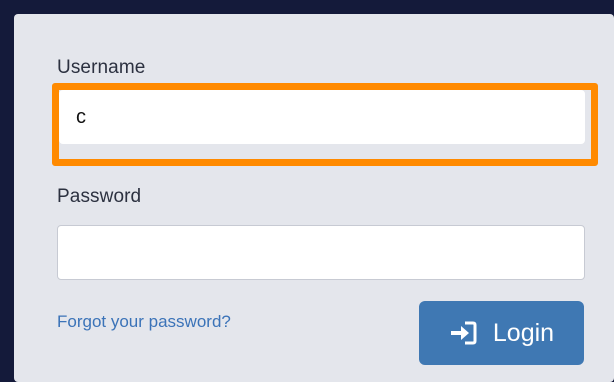 The width and height of the screenshot is (614, 382). I want to click on password-input, so click(321, 252).